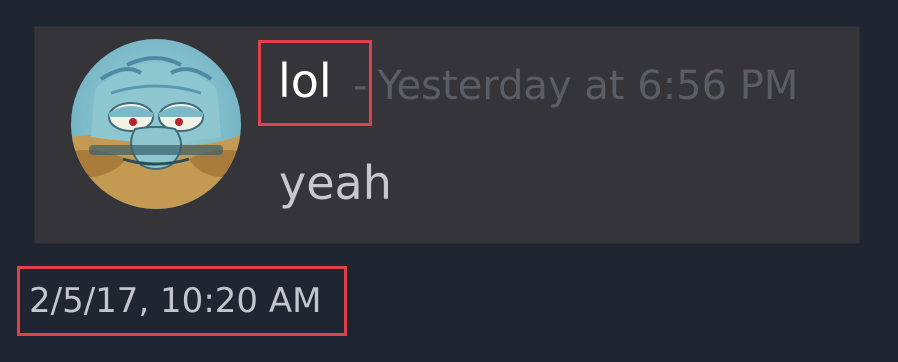 The height and width of the screenshot is (362, 898). What do you see at coordinates (588, 86) in the screenshot?
I see `message-timestamp: Yesterday at 6:56 PM` at bounding box center [588, 86].